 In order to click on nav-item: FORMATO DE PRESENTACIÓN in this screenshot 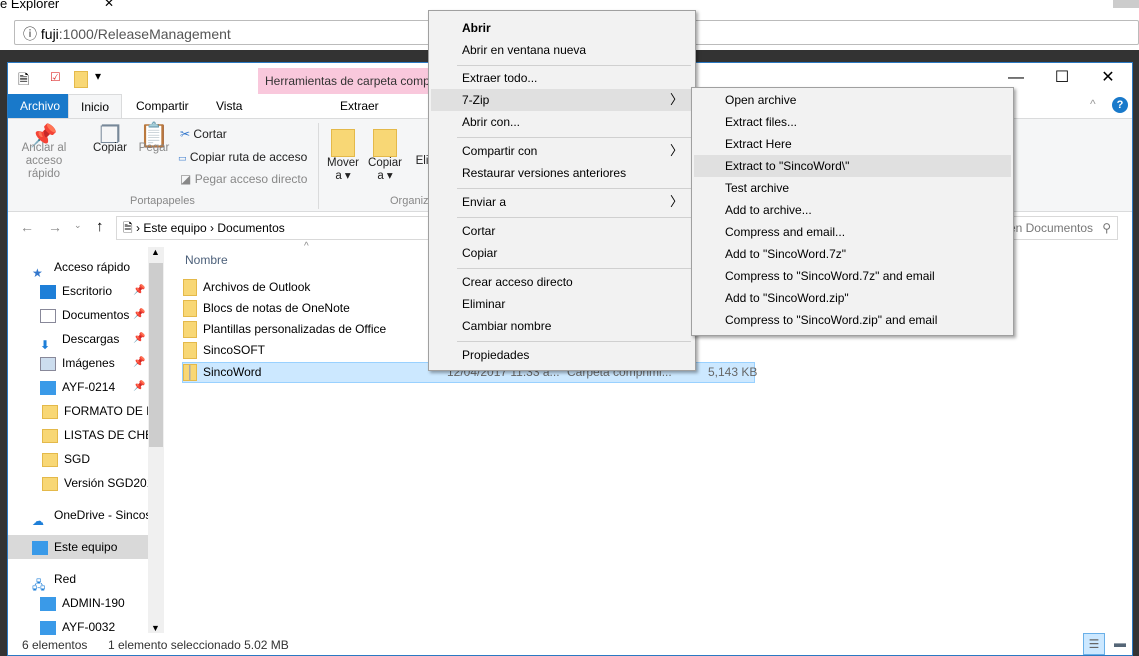, I will do `click(95, 411)`.